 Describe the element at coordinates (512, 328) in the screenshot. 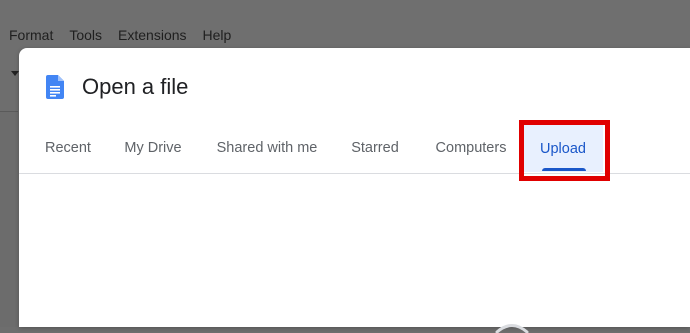

I see `loading-spinner-icon` at that location.